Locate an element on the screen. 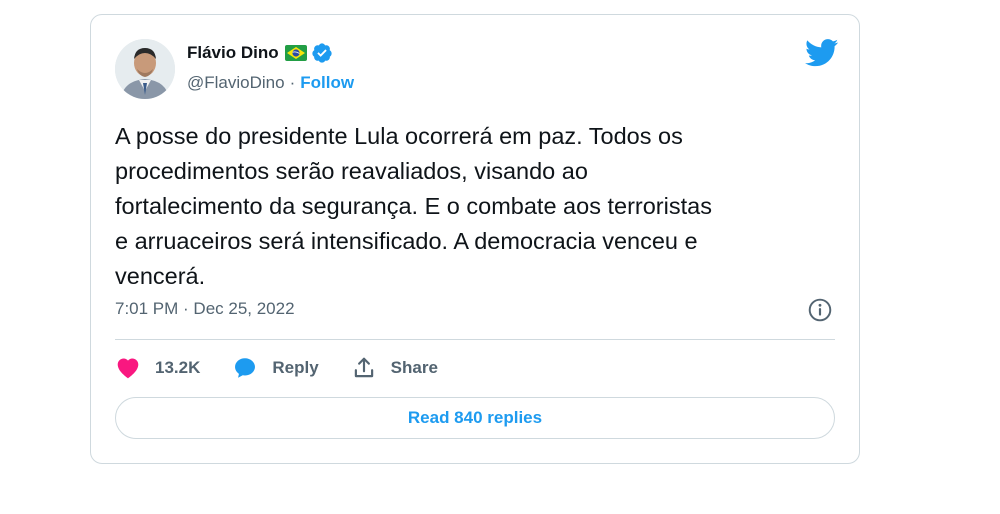  brazil-flag-icon is located at coordinates (295, 53).